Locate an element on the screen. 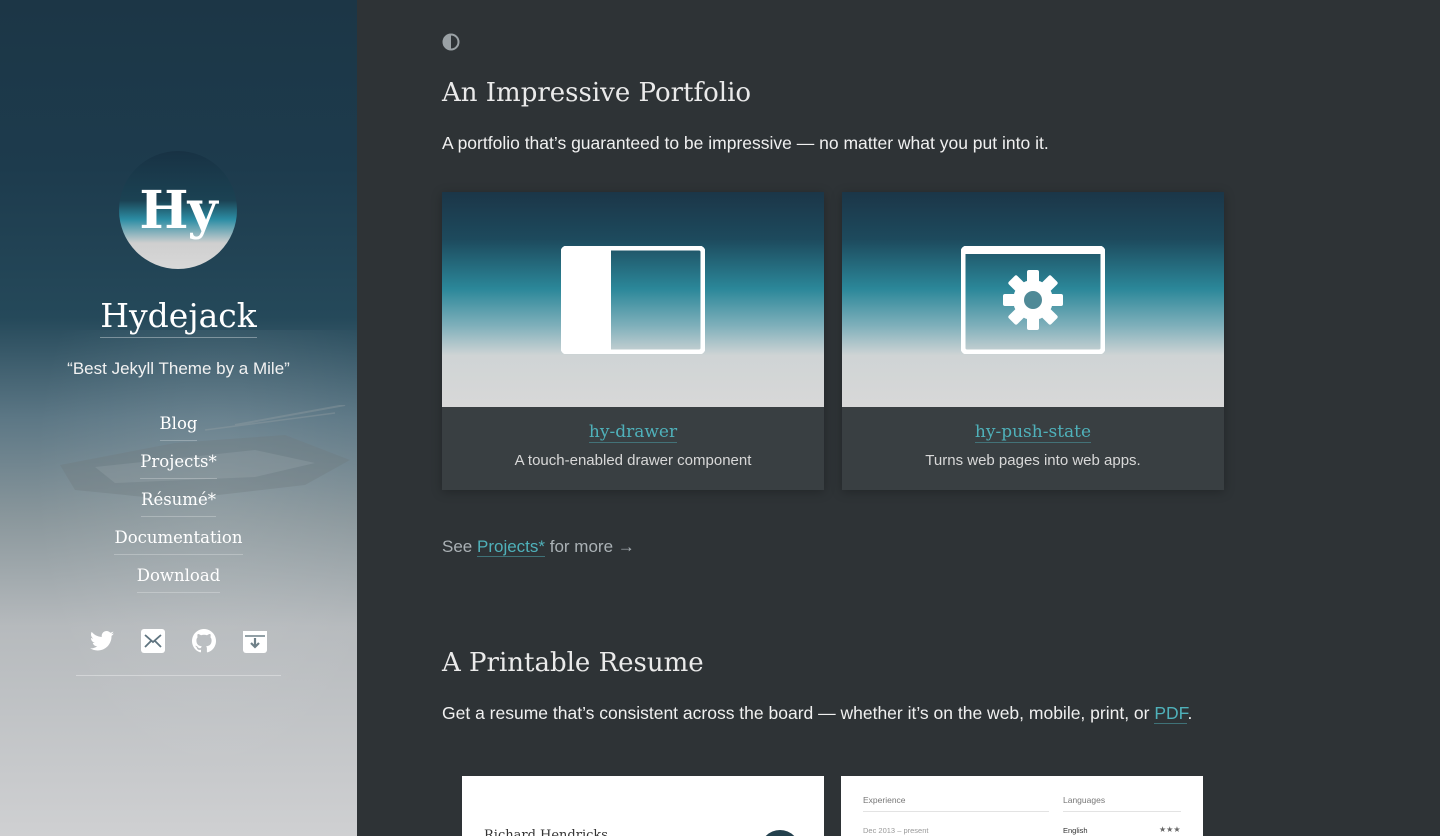 The width and height of the screenshot is (1440, 836). nav-link-blog: Blog is located at coordinates (178, 424).